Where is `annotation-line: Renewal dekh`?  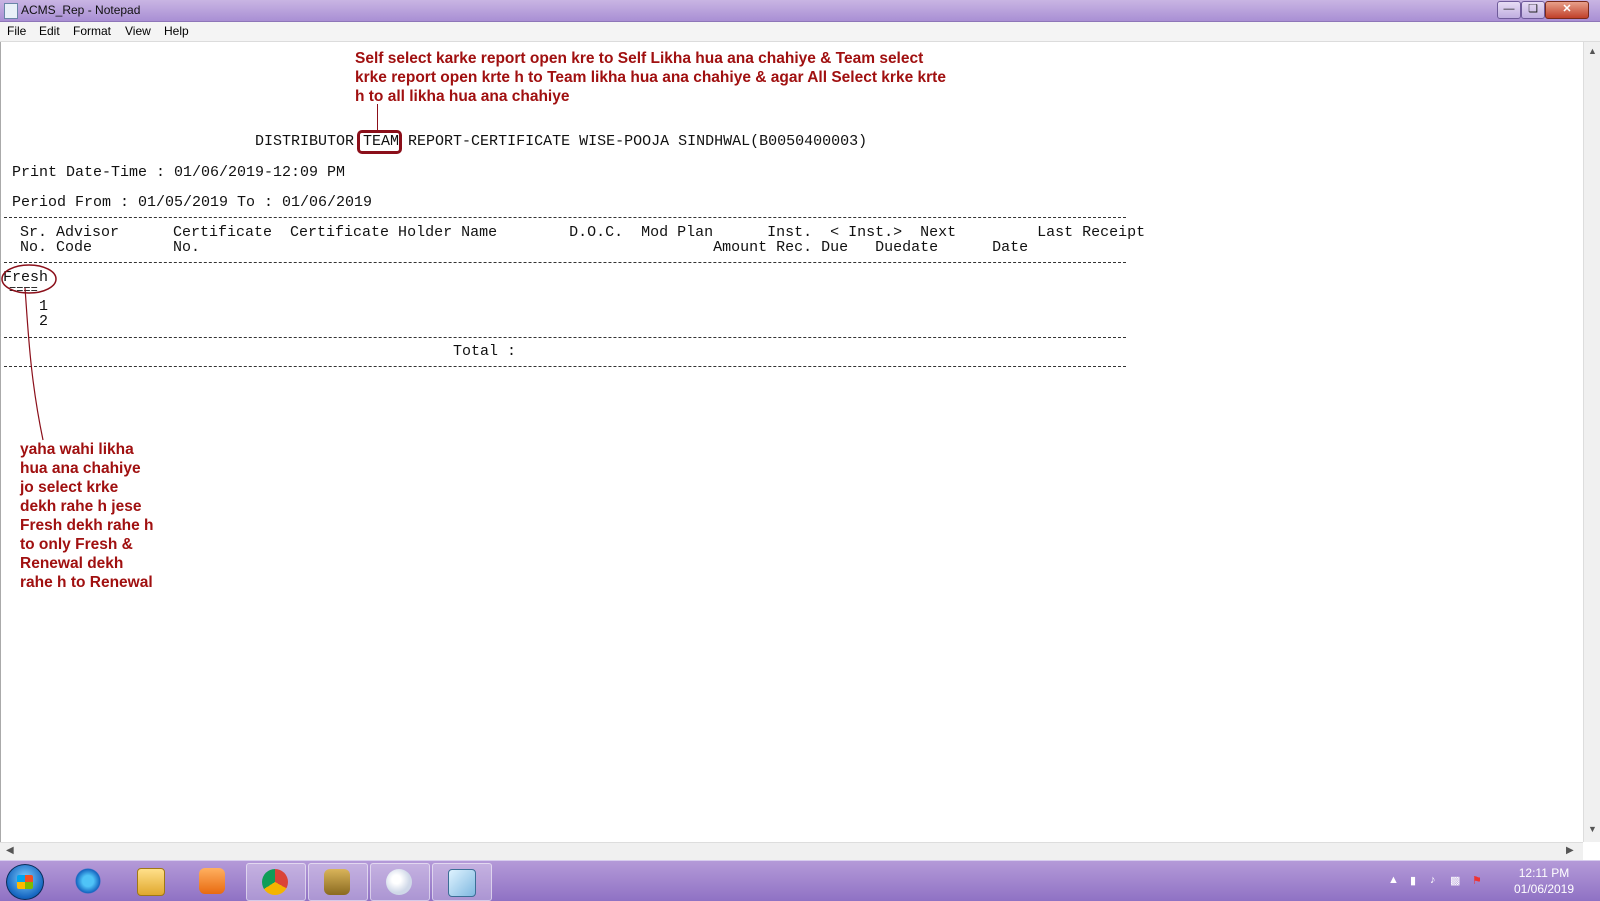
annotation-line: Renewal dekh is located at coordinates (72, 563).